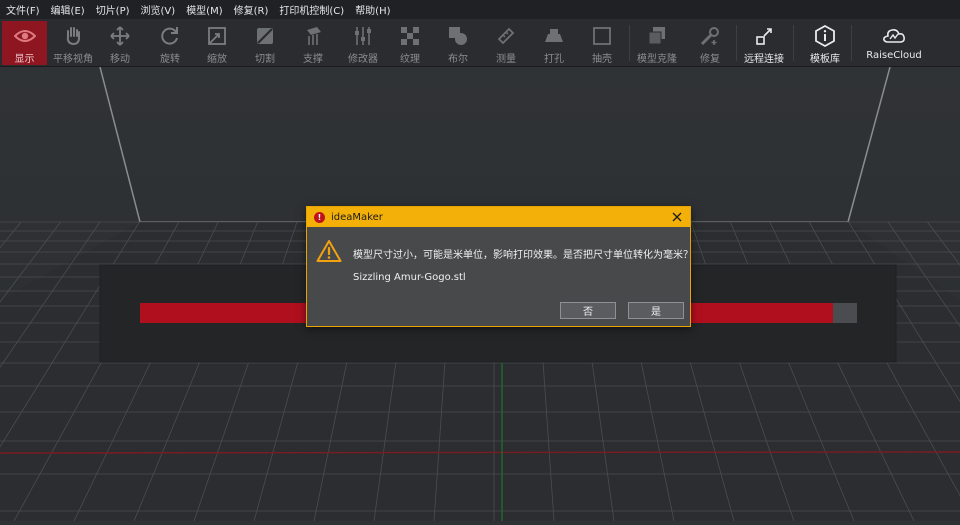 This screenshot has width=960, height=525. I want to click on remote-connect-button: 远程连接, so click(764, 43).